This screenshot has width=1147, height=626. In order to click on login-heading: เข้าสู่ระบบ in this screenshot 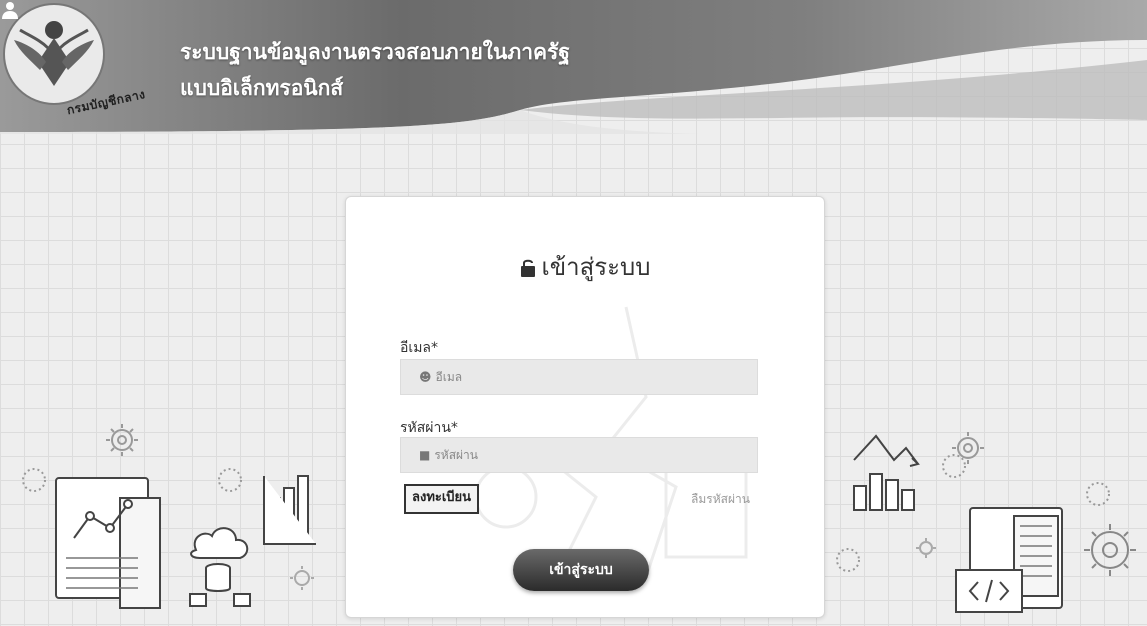, I will do `click(585, 266)`.